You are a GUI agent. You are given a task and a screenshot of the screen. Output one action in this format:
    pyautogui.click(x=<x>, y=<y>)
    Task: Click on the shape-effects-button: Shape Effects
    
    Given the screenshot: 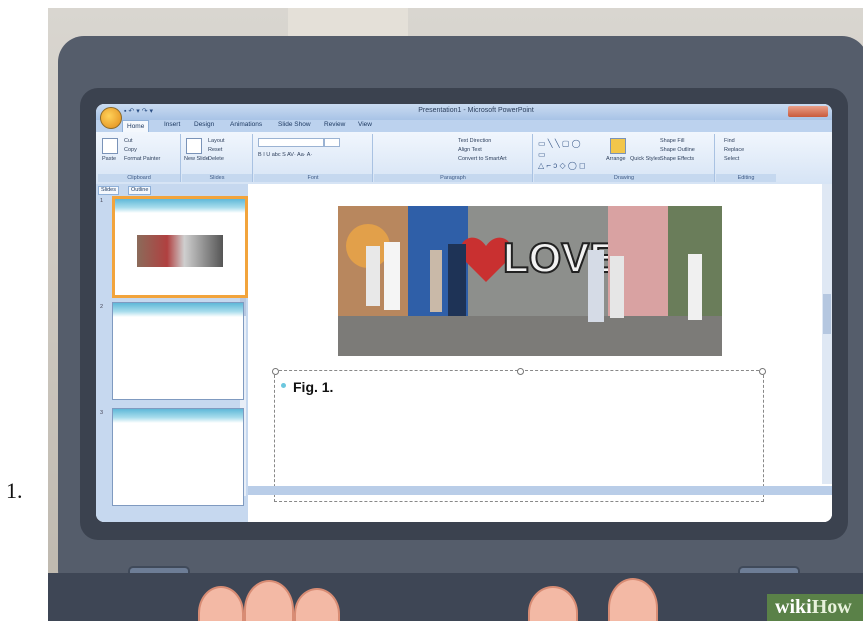 What is the action you would take?
    pyautogui.click(x=677, y=159)
    